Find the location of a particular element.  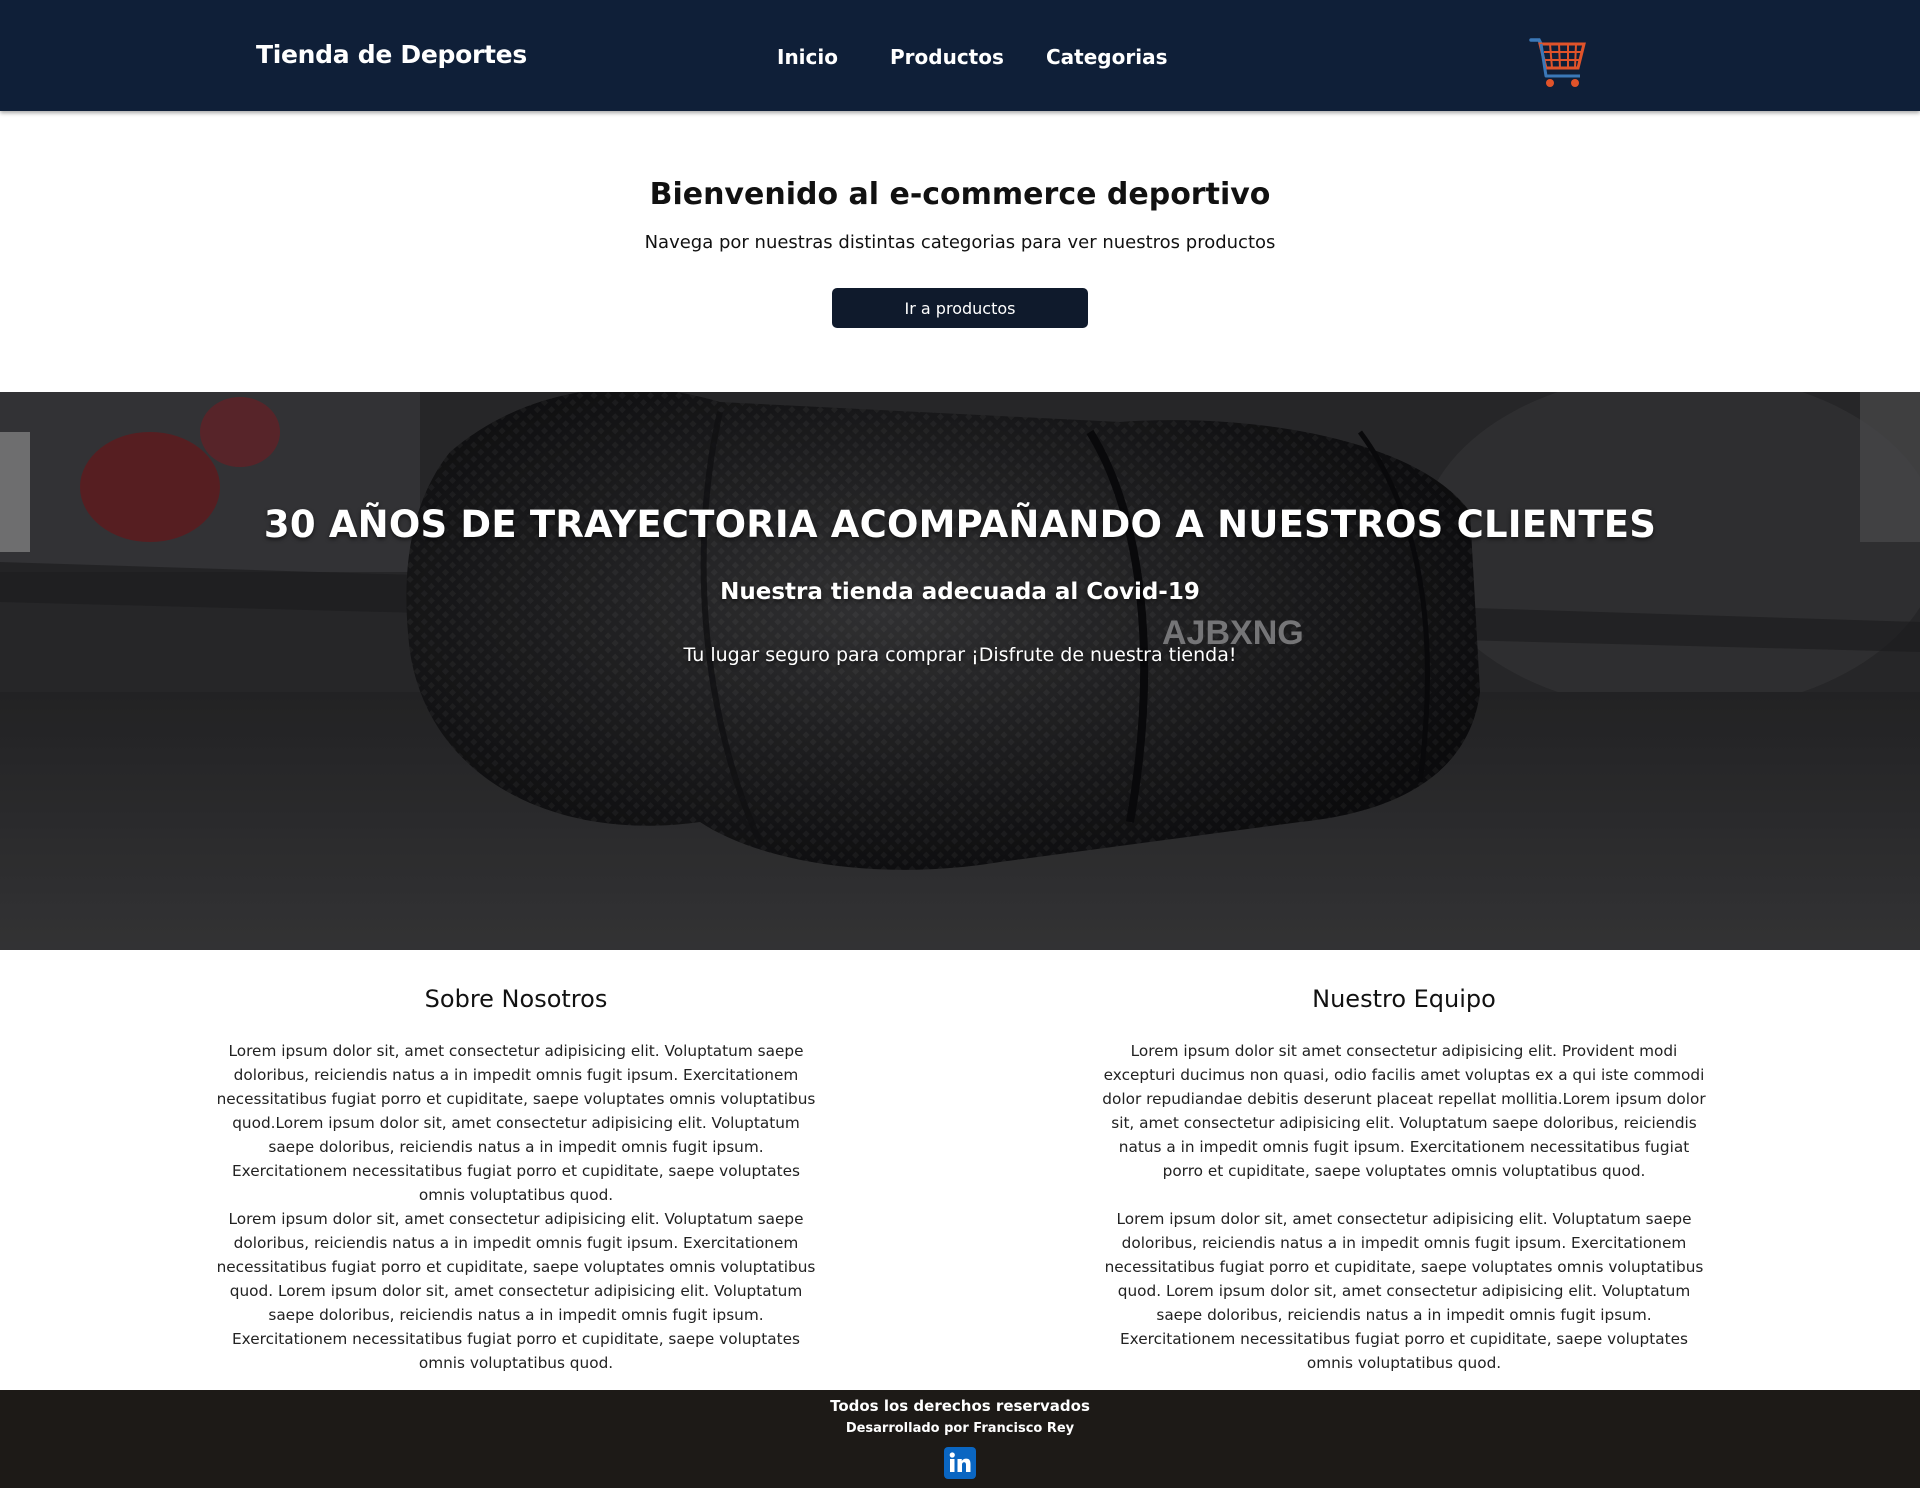

our-team-title: Nuestro Equipo is located at coordinates (1404, 999).